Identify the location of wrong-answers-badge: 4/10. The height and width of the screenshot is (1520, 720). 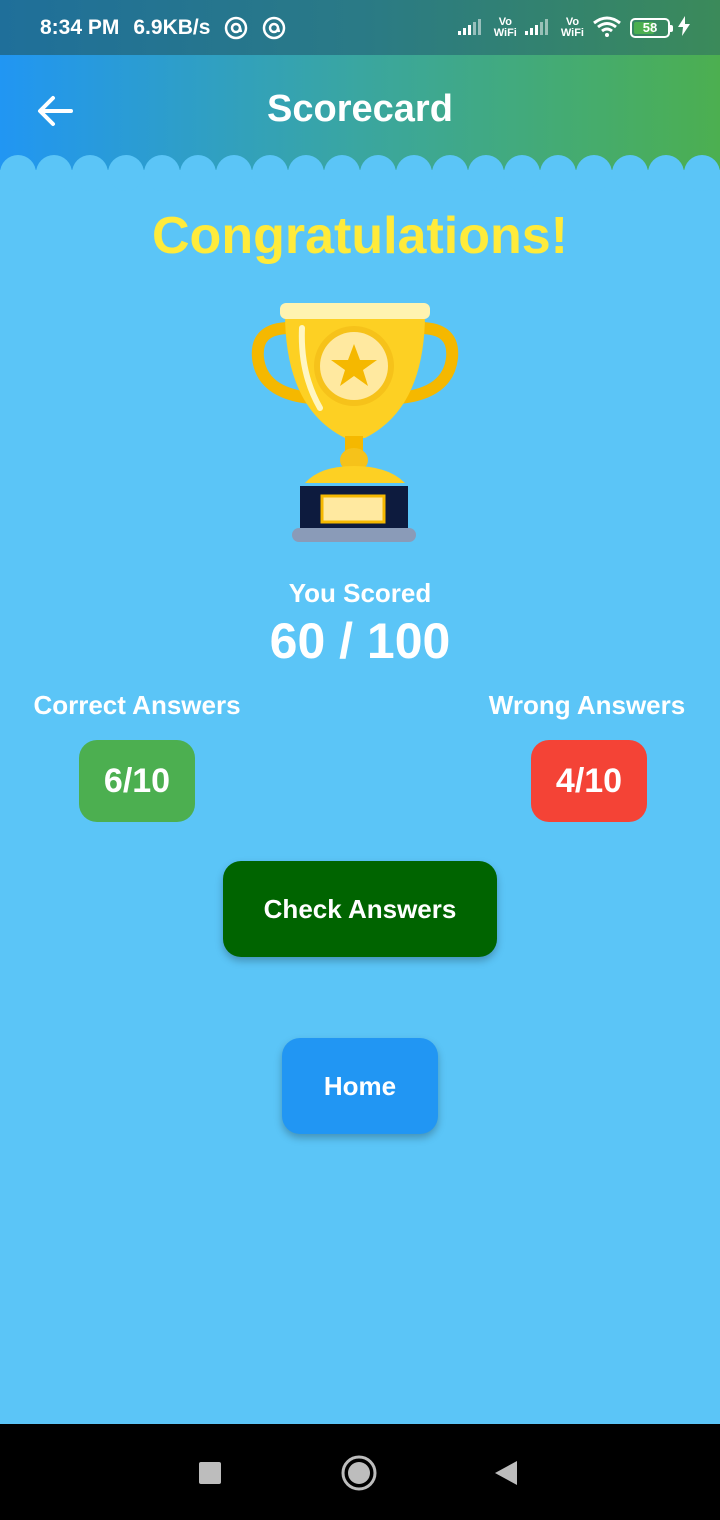
(589, 781).